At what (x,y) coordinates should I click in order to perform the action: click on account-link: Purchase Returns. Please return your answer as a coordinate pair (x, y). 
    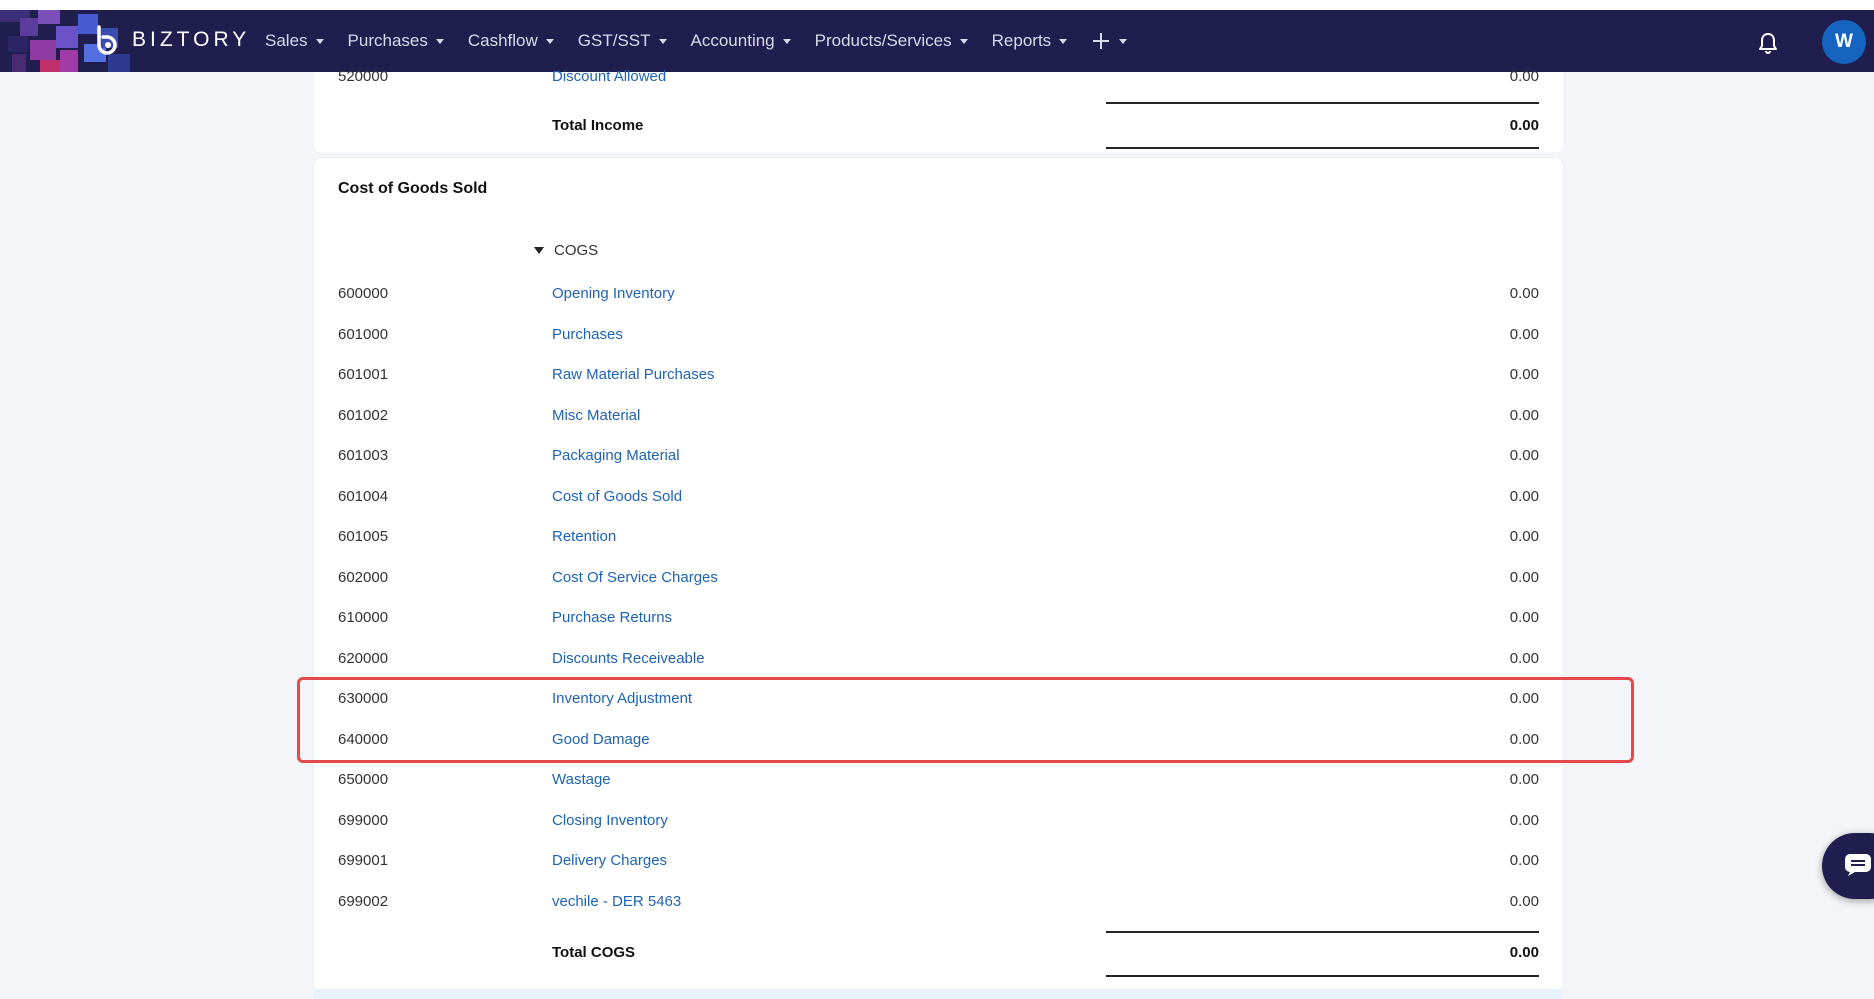
    Looking at the image, I should click on (612, 618).